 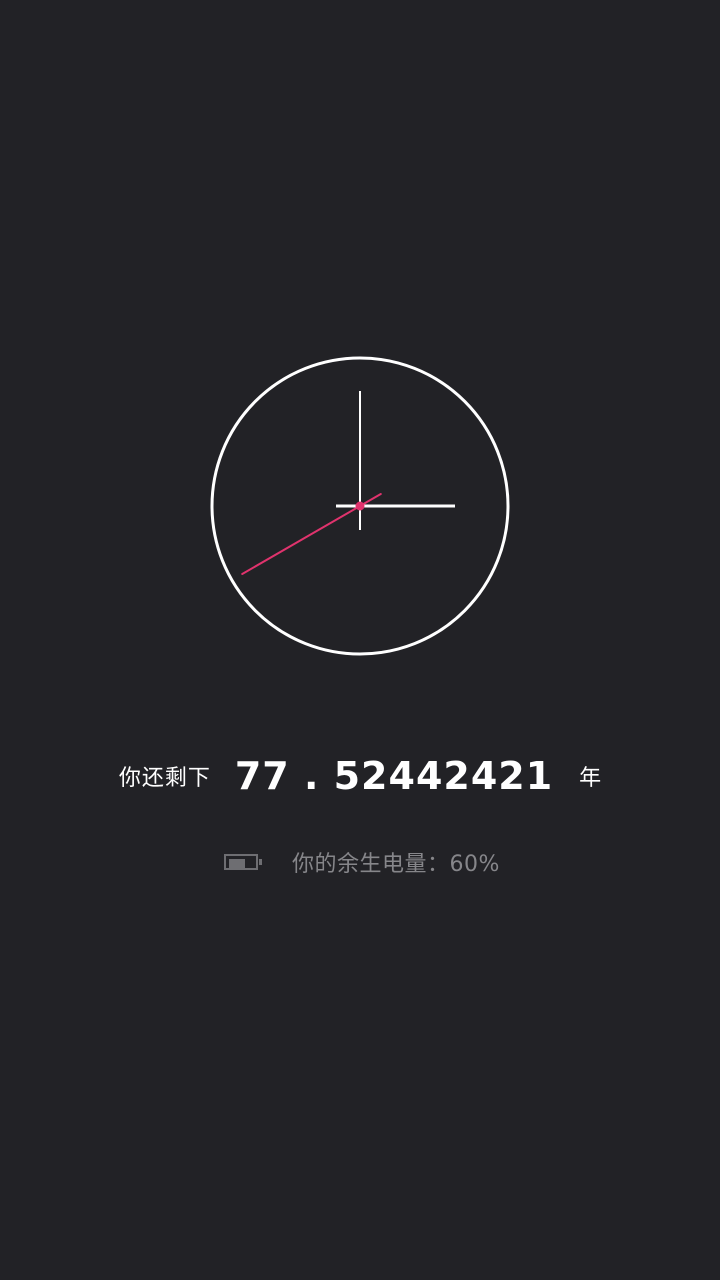 I want to click on battery-body, so click(x=241, y=862).